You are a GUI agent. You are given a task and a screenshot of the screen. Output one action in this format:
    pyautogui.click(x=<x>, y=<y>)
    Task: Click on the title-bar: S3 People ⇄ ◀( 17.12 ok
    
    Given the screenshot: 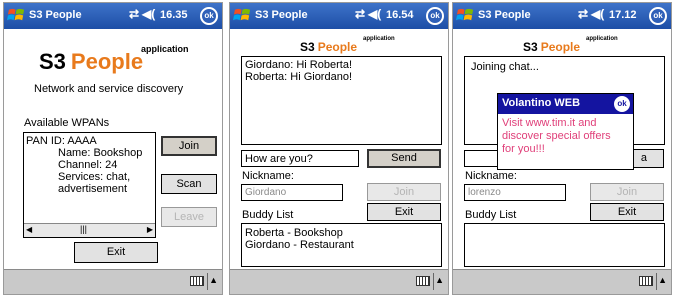 What is the action you would take?
    pyautogui.click(x=562, y=16)
    